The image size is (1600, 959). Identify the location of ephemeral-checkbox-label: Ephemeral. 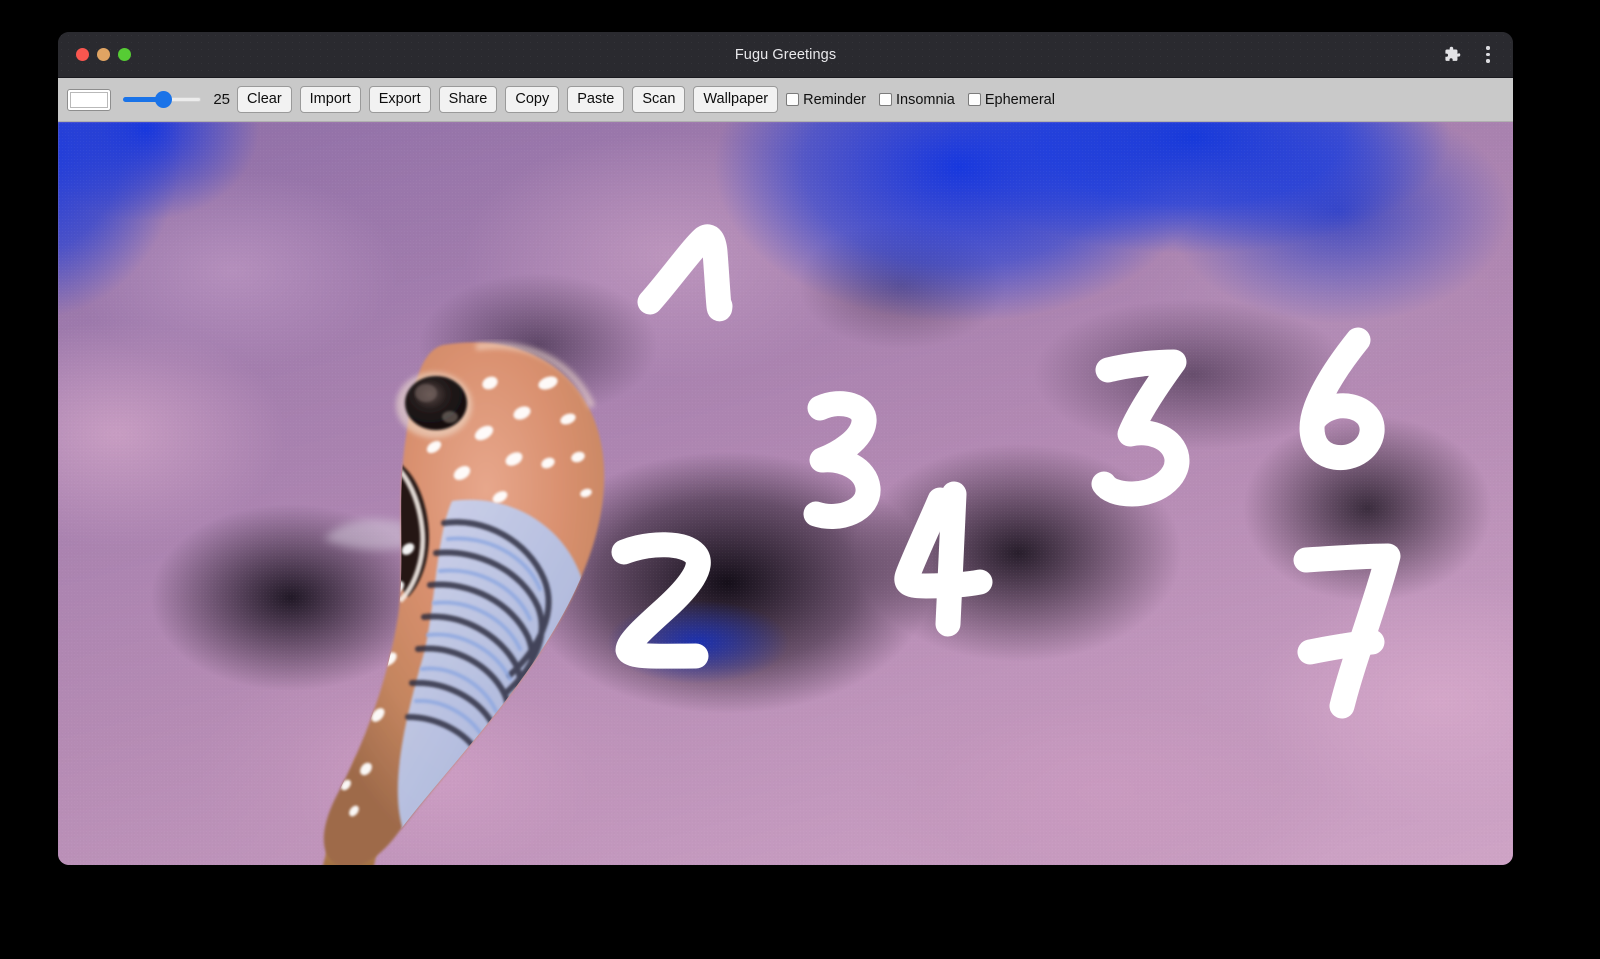
(1019, 99).